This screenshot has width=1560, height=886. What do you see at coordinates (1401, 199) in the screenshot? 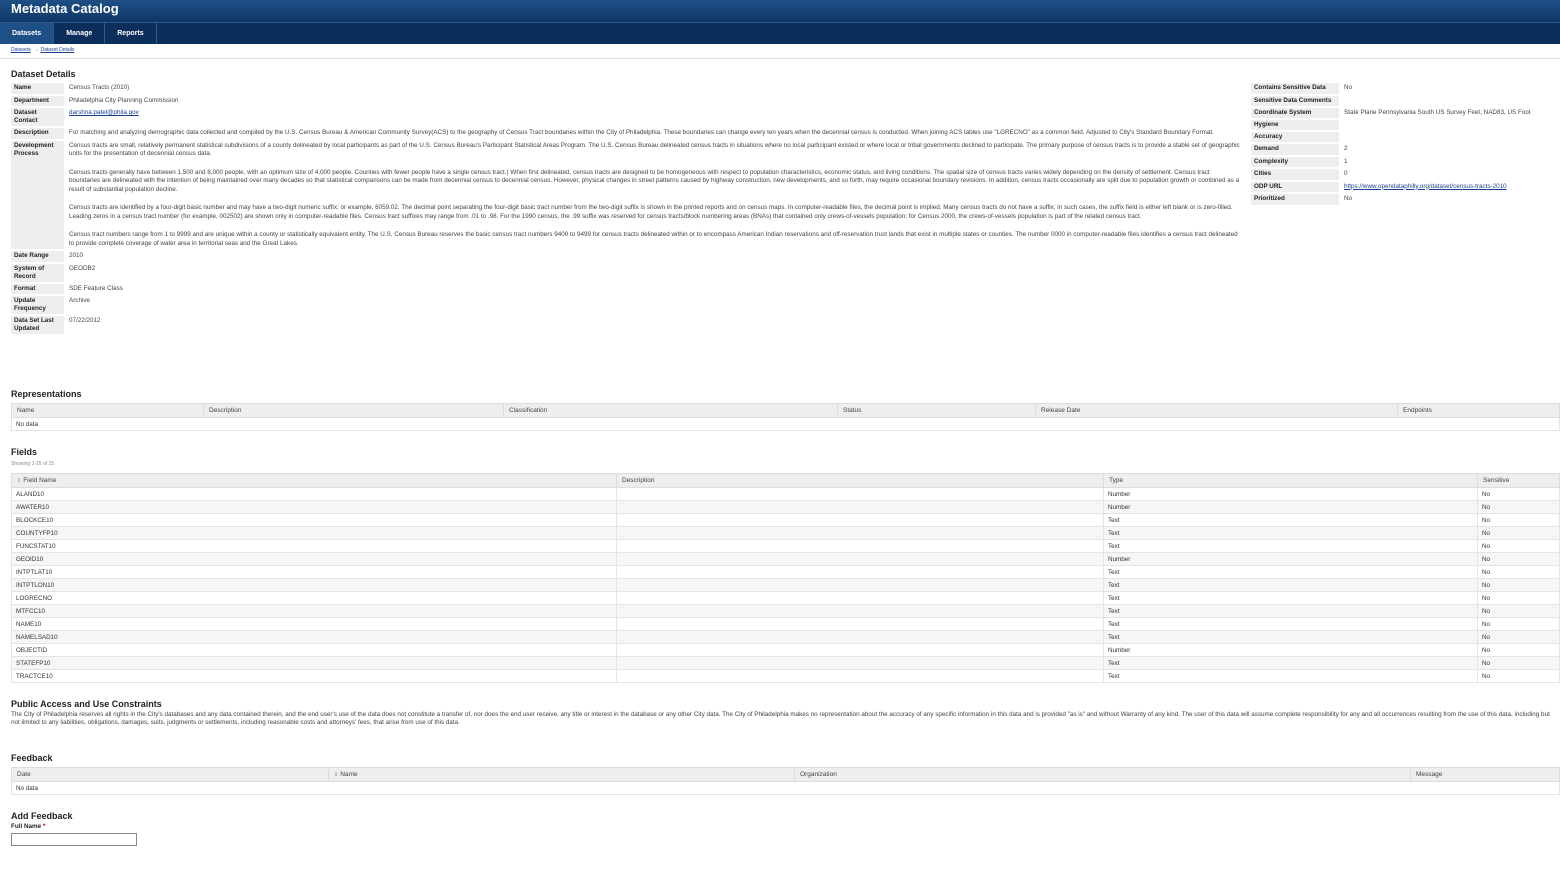
I see `detail-row-prioritized: Prioritized No` at bounding box center [1401, 199].